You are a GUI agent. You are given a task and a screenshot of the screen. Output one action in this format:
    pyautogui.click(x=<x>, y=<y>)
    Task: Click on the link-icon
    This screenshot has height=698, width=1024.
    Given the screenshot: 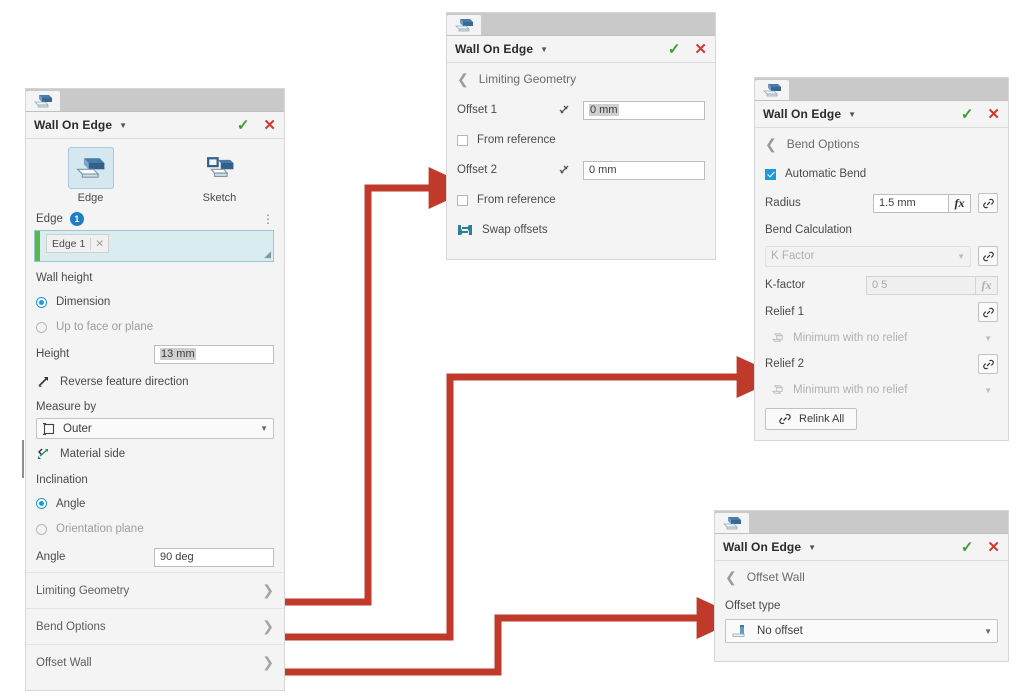 What is the action you would take?
    pyautogui.click(x=988, y=203)
    